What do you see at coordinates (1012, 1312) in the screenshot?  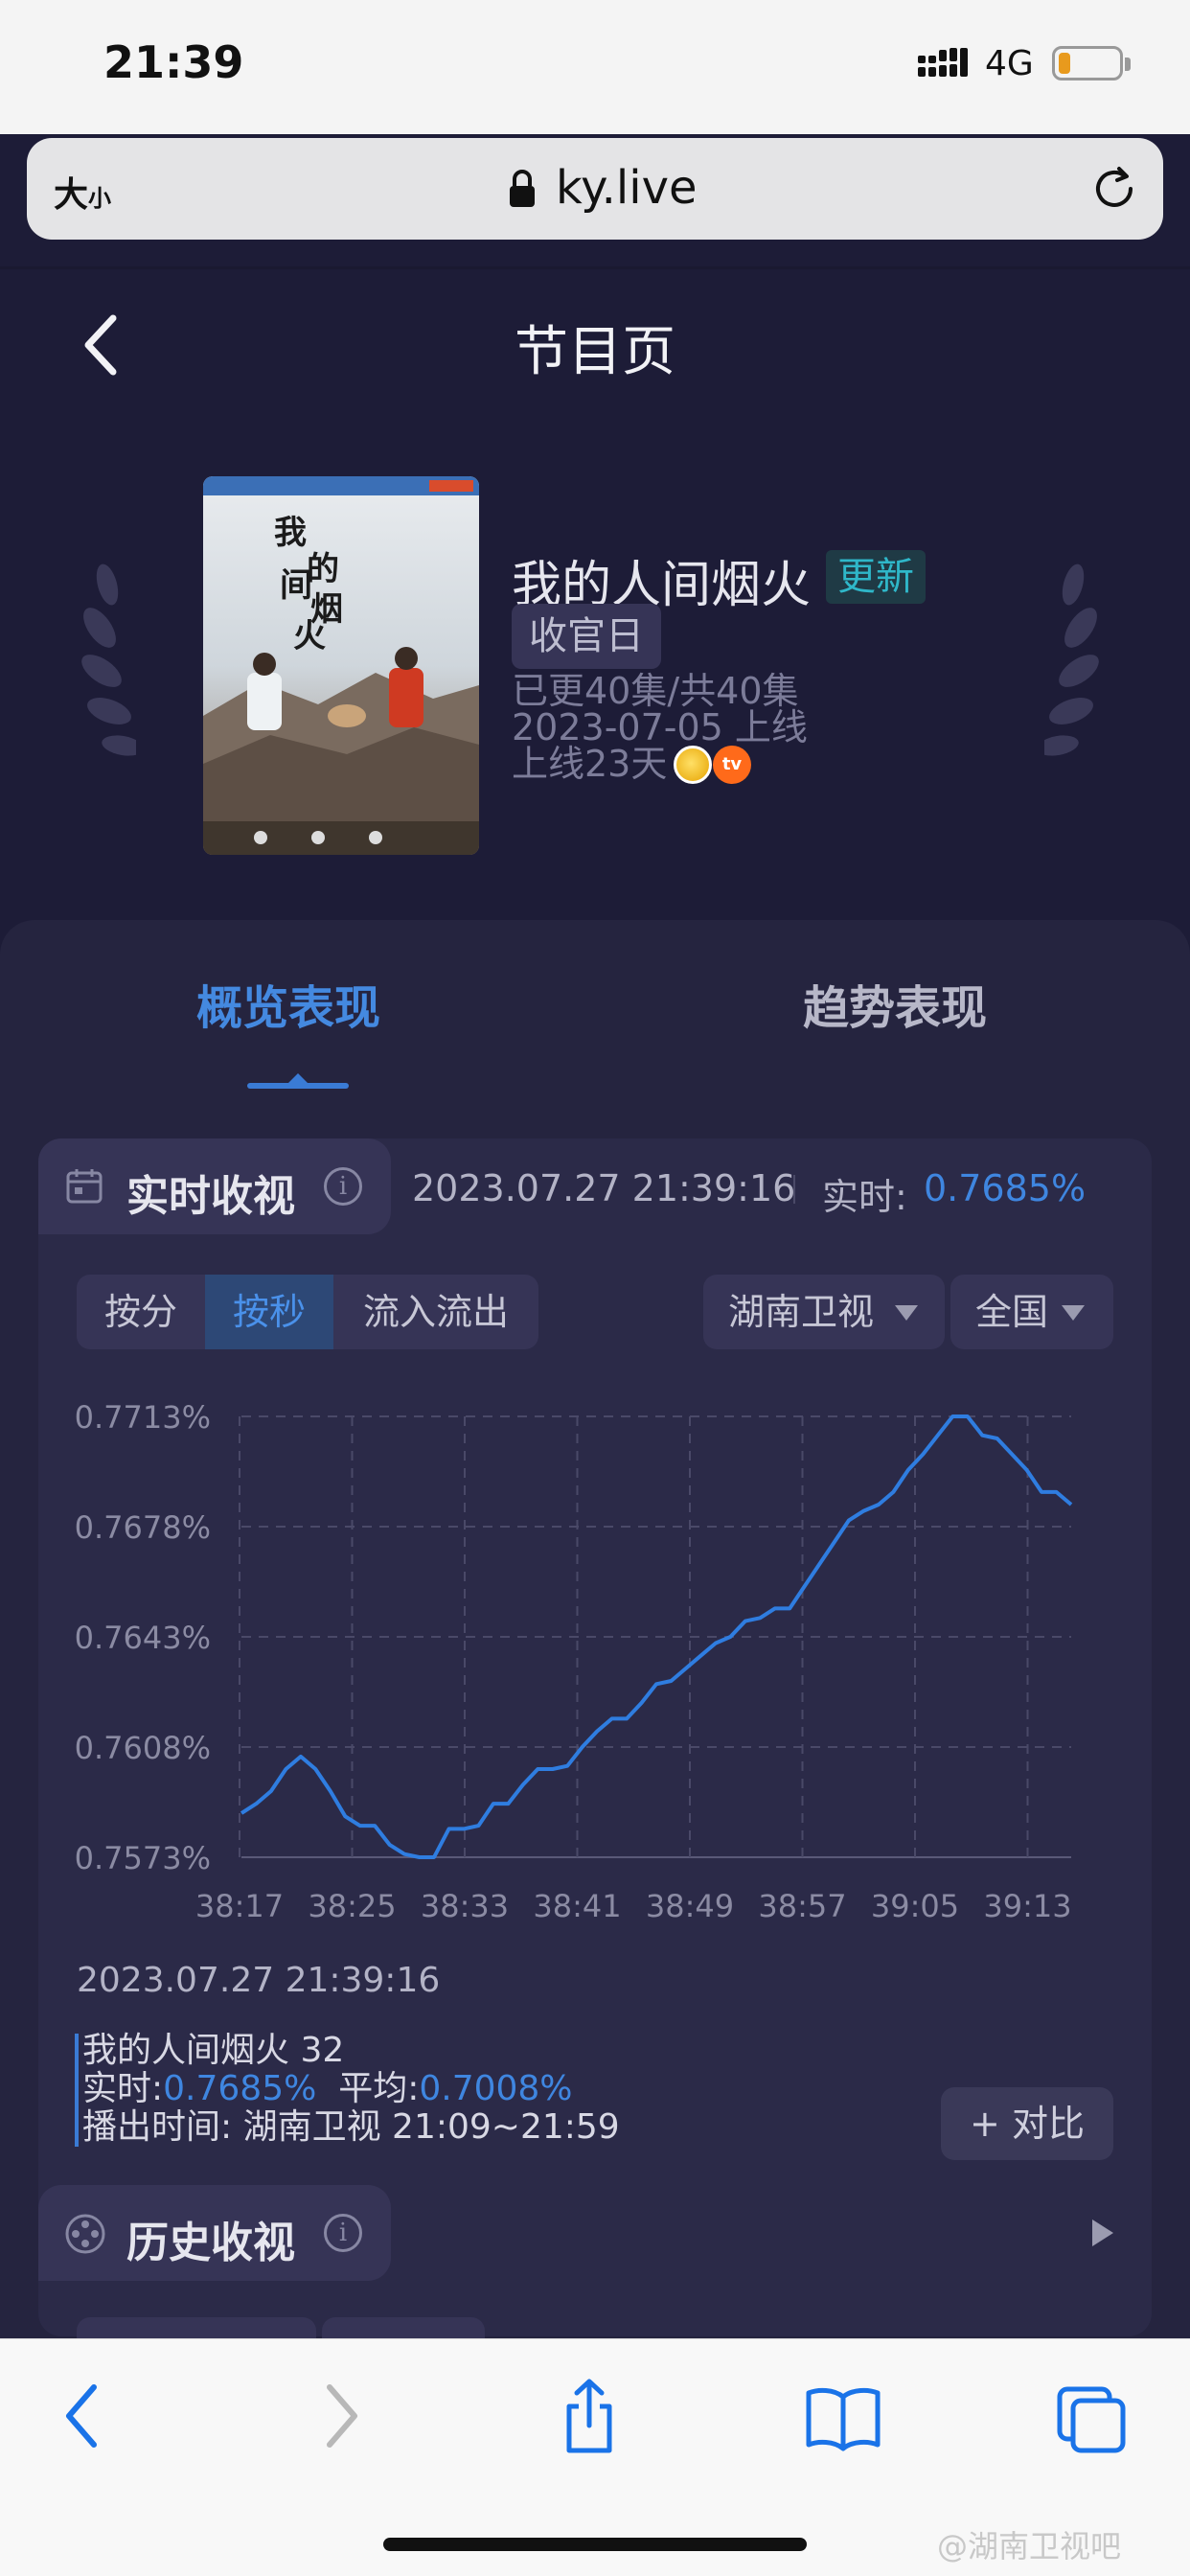 I see `region-dropdown-label: 全国` at bounding box center [1012, 1312].